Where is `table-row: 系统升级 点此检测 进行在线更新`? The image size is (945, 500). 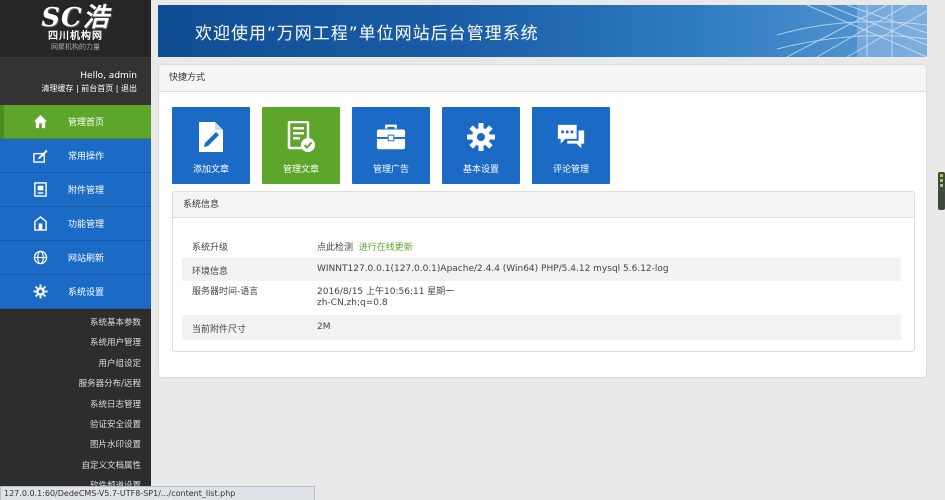 table-row: 系统升级 点此检测 进行在线更新 is located at coordinates (541, 245).